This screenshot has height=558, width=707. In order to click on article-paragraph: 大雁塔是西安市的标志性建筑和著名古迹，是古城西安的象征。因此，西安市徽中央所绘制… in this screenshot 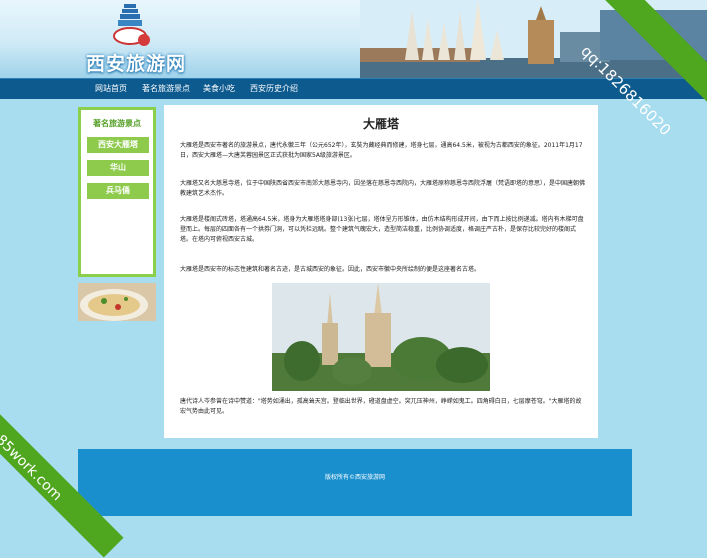, I will do `click(330, 269)`.